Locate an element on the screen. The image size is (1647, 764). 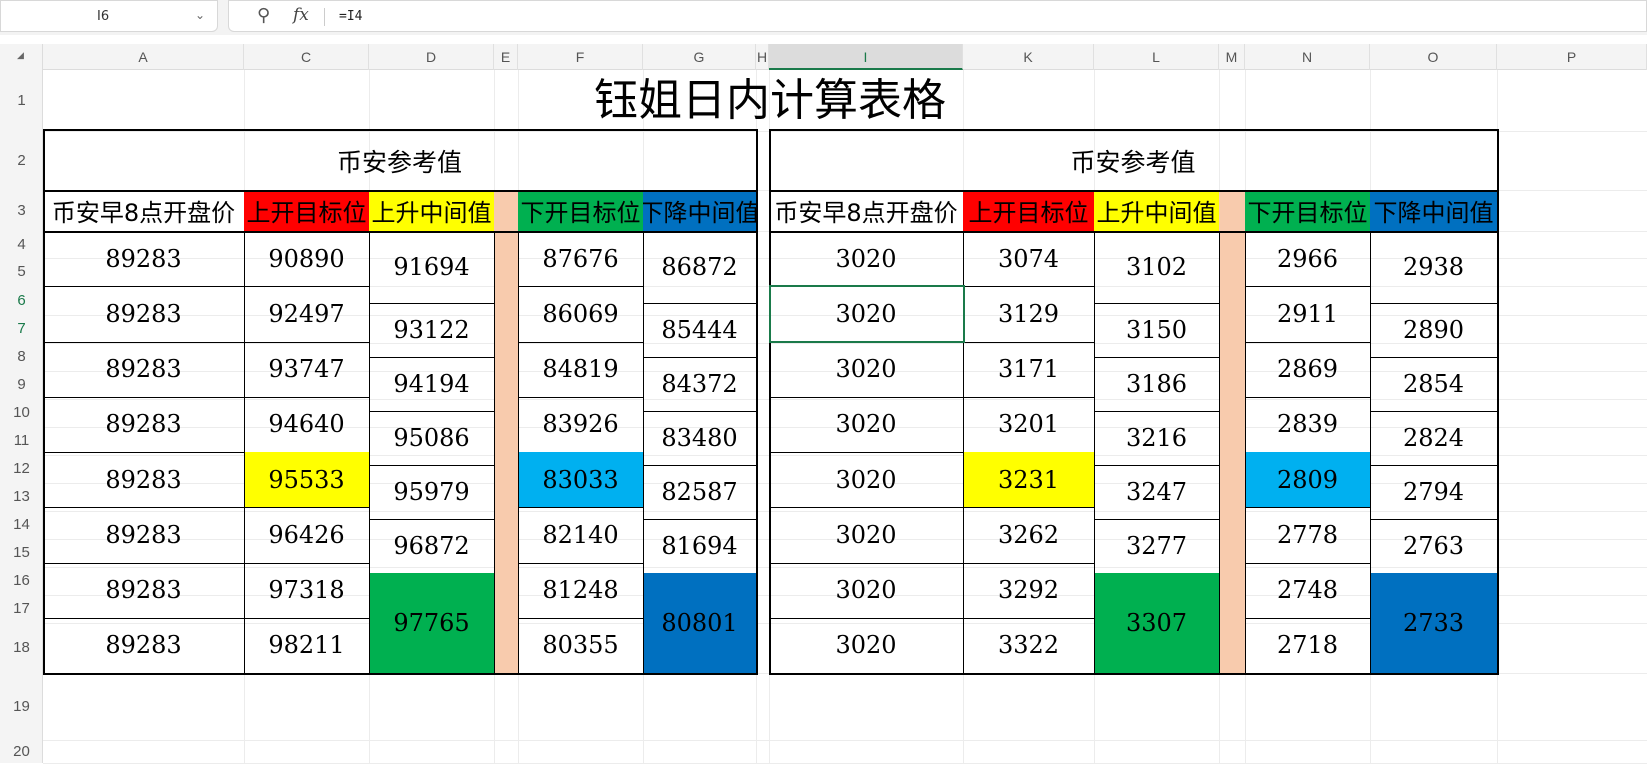
zoom-icon: ⚲ is located at coordinates (263, 15).